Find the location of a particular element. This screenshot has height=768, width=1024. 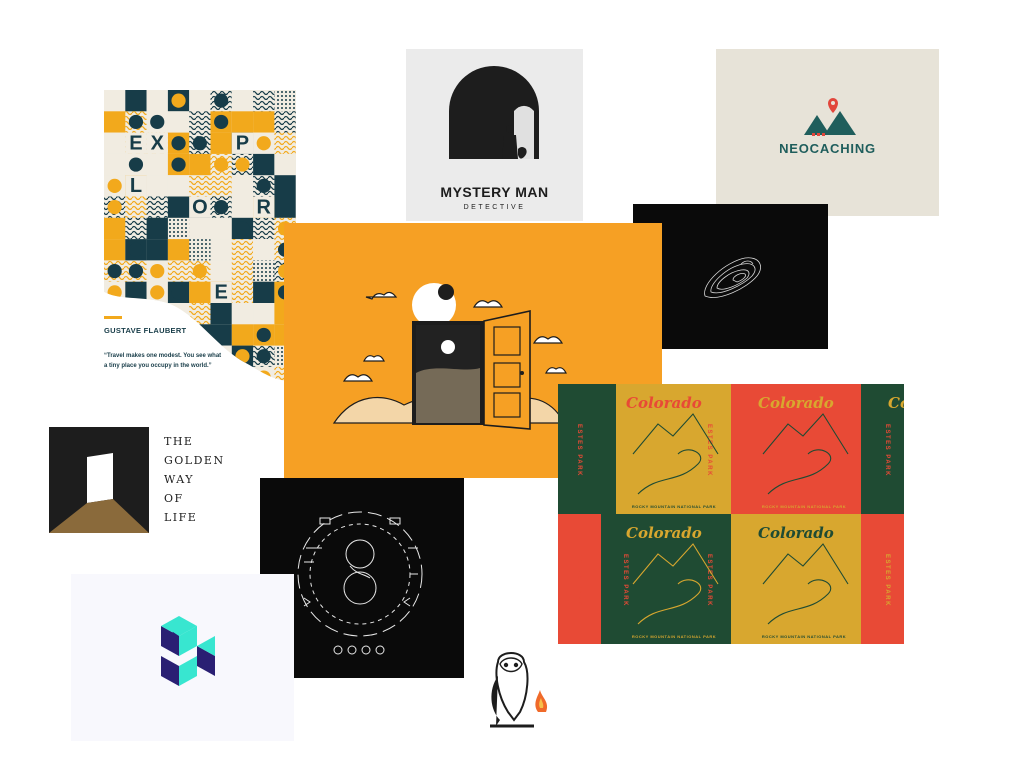

neocaching-card: NEOCACHING is located at coordinates (827, 132).